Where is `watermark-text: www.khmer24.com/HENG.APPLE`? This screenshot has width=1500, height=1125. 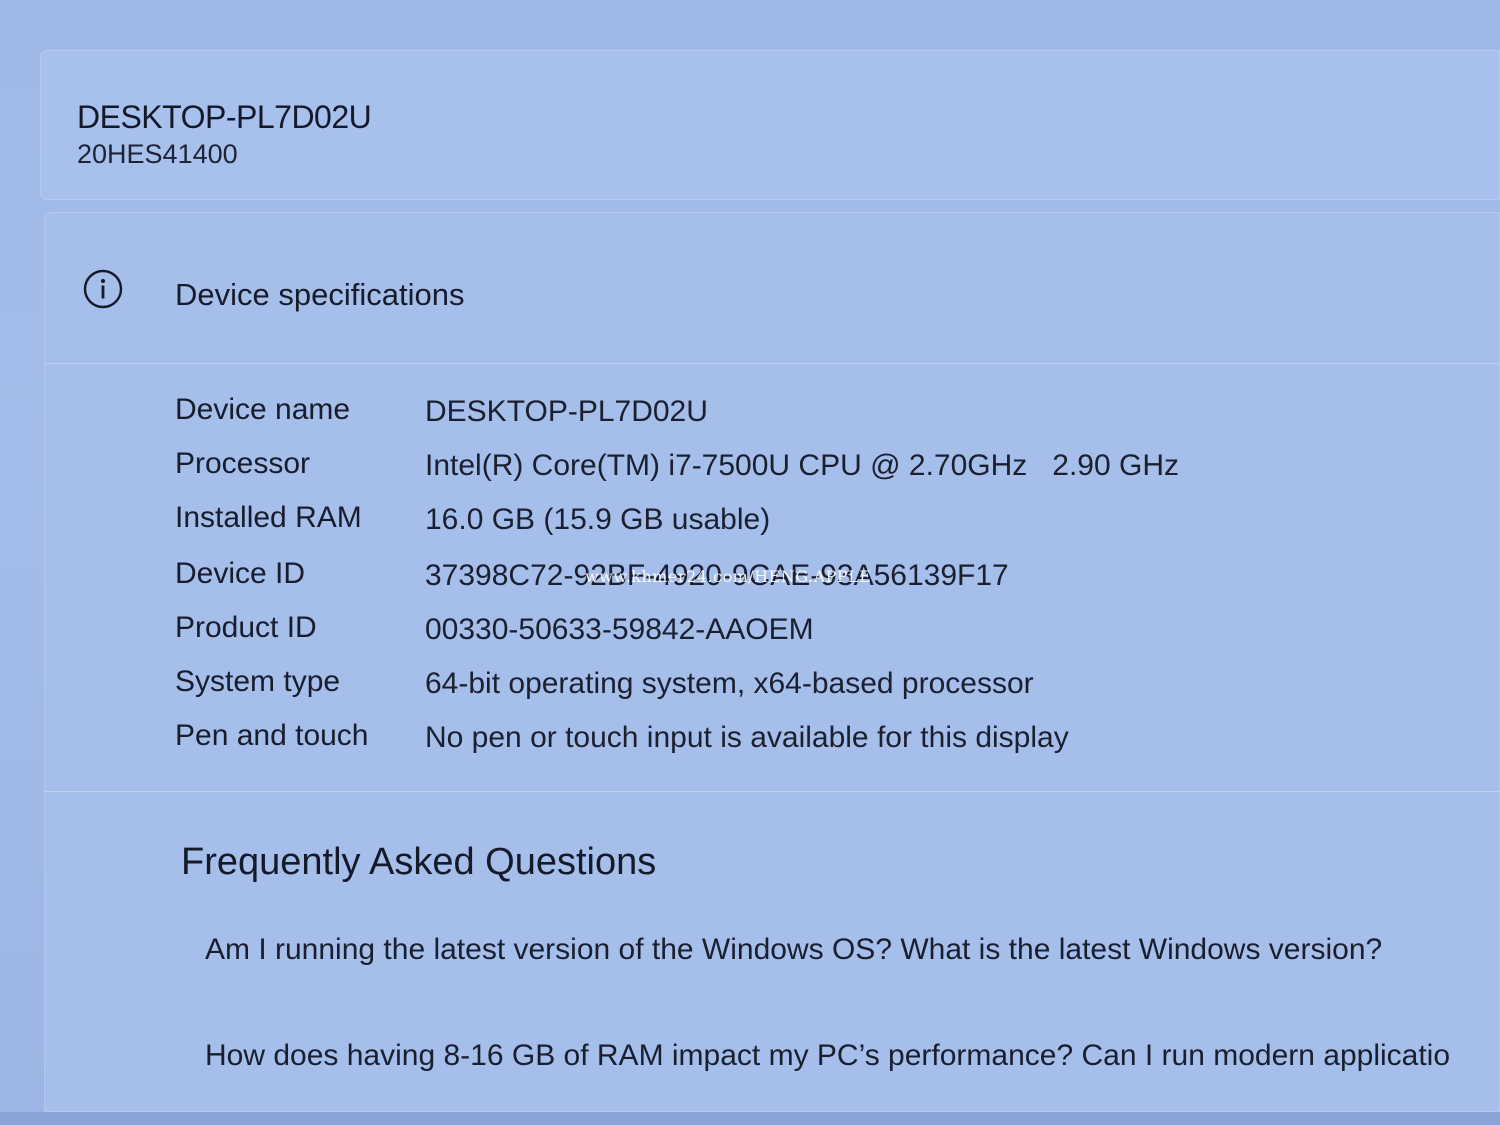
watermark-text: www.khmer24.com/HENG.APPLE is located at coordinates (728, 576).